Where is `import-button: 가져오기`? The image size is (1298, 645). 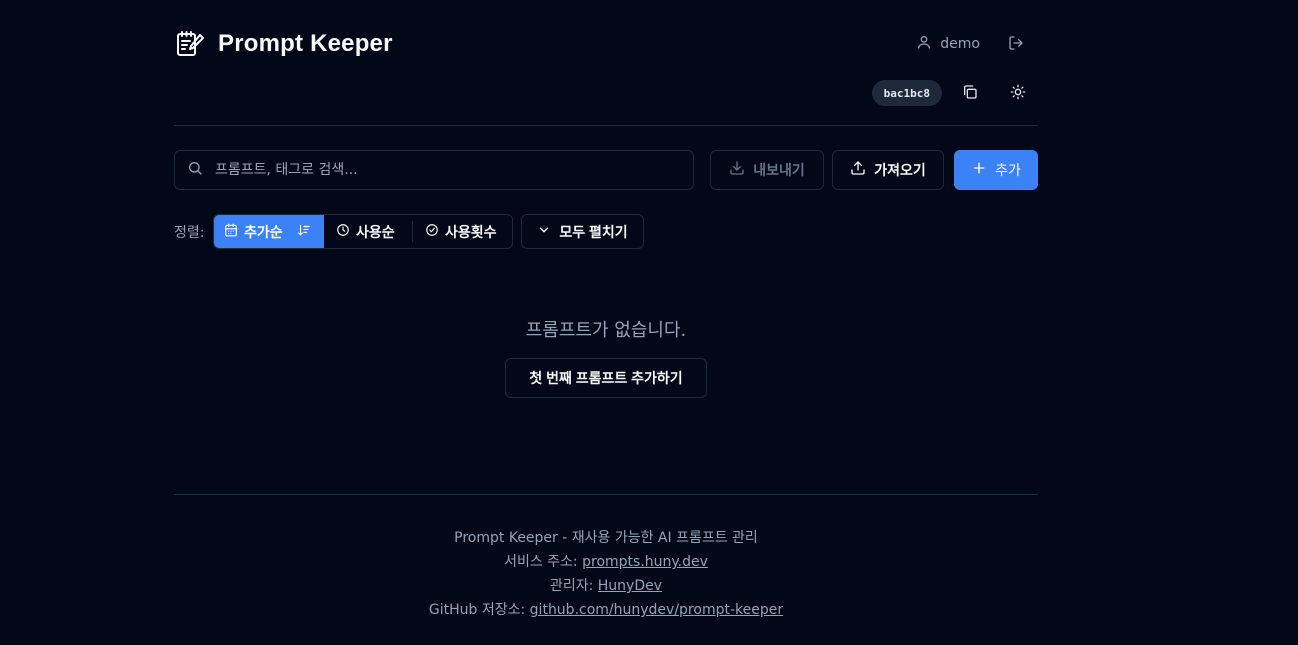
import-button: 가져오기 is located at coordinates (888, 170).